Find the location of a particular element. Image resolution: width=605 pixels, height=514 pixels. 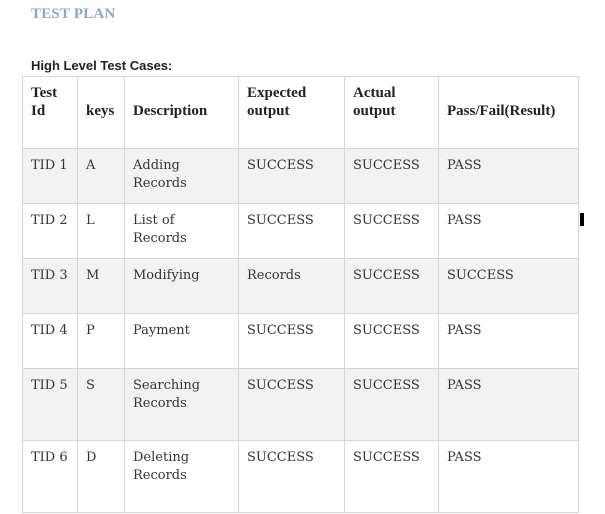

cell-key: D is located at coordinates (101, 476).